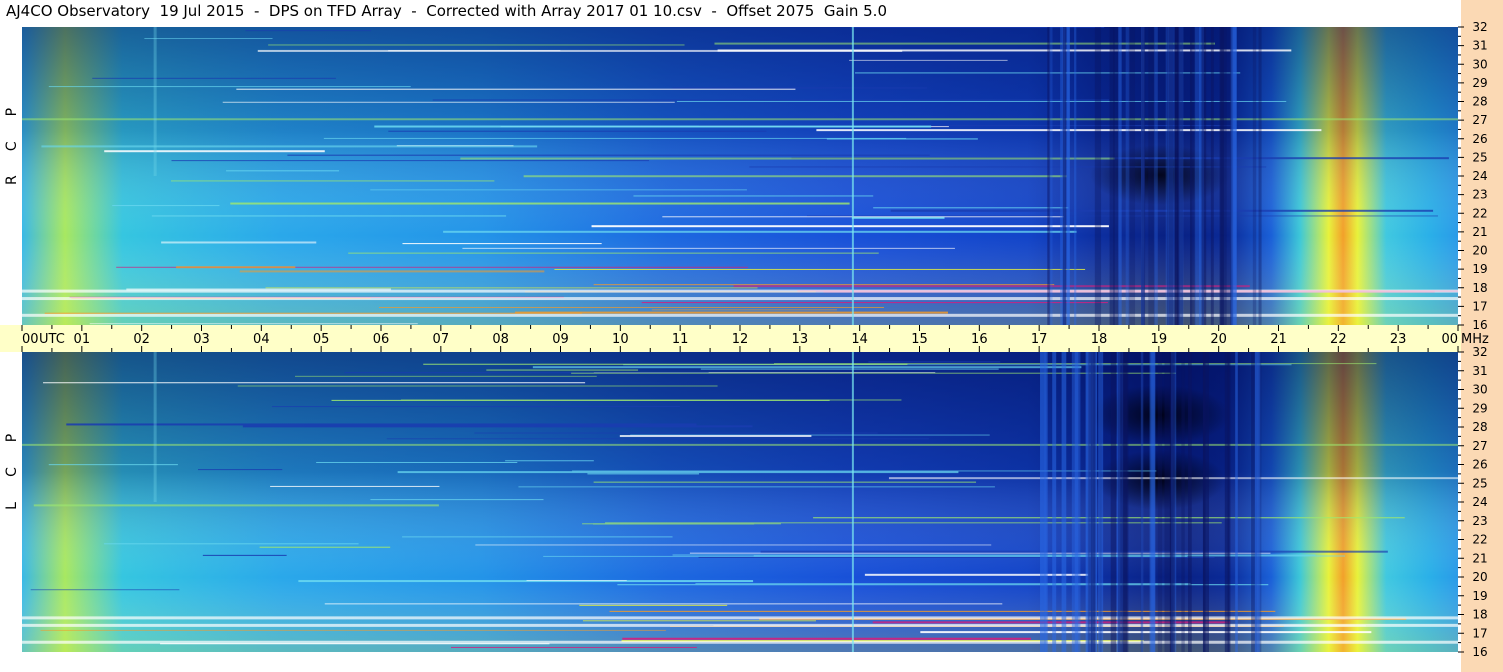 The image size is (1503, 672). What do you see at coordinates (680, 339) in the screenshot?
I see `x-tick-label: 11` at bounding box center [680, 339].